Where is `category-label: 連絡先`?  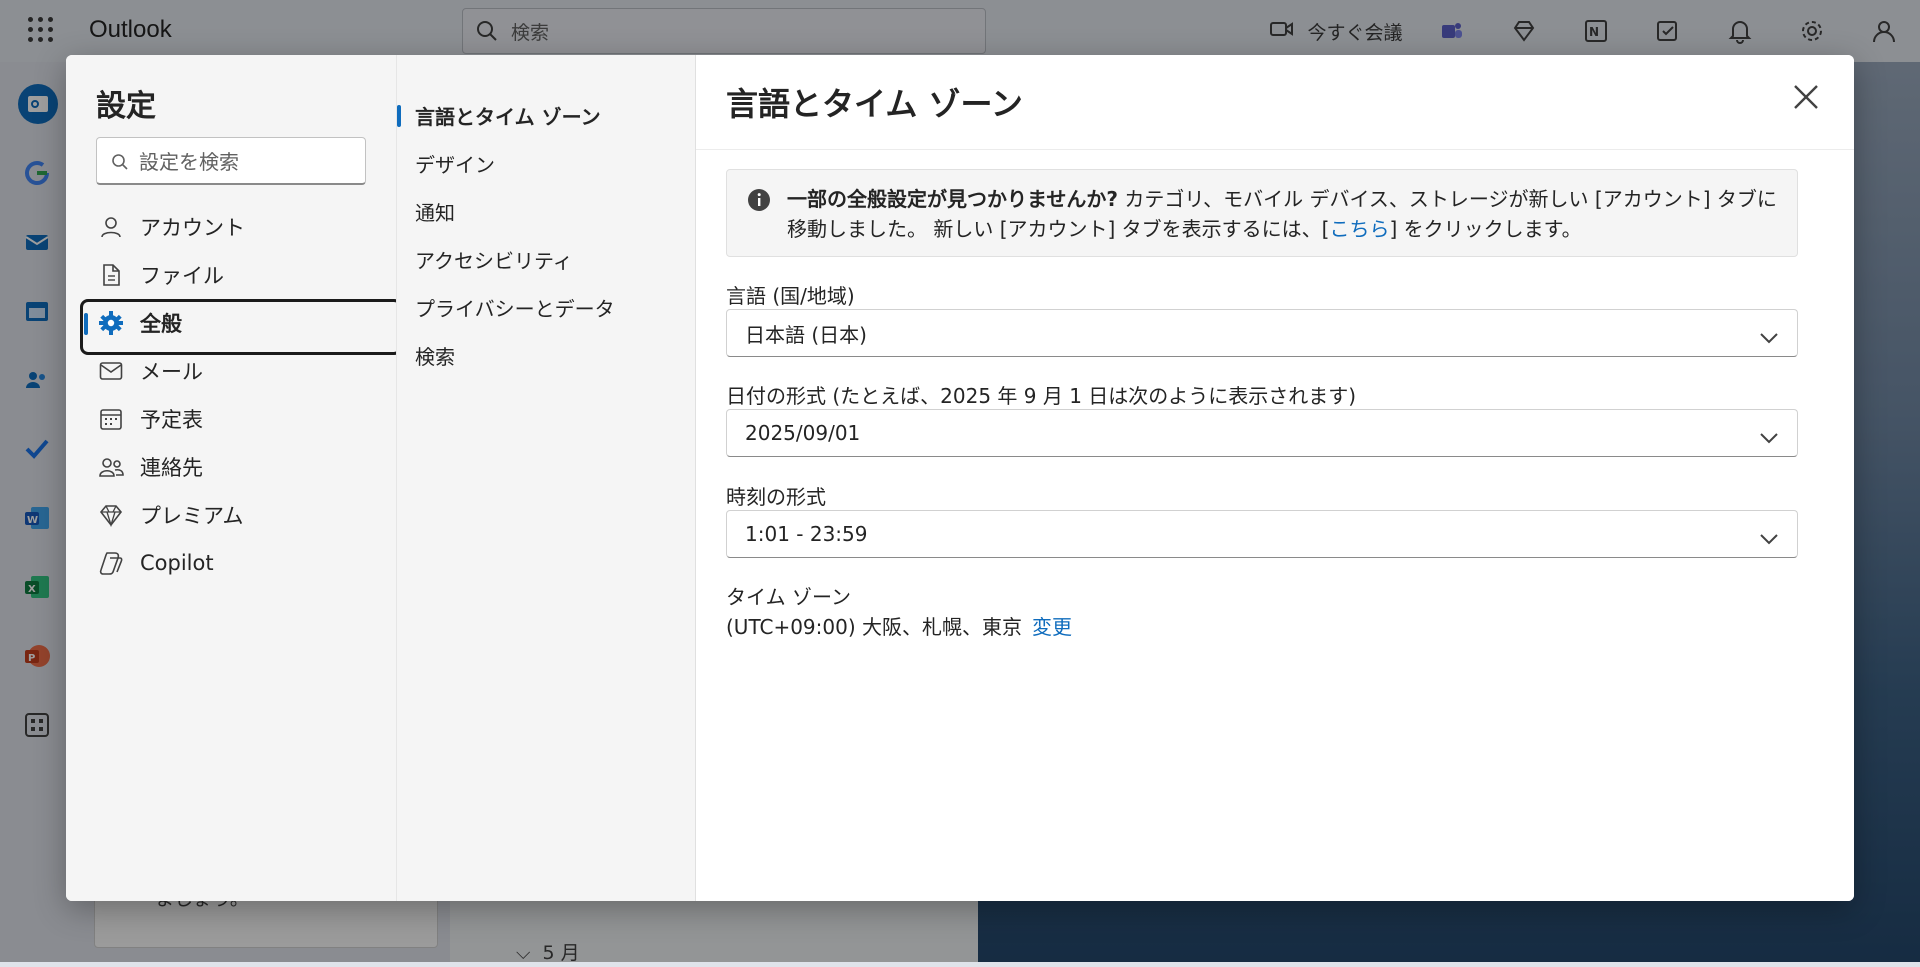 category-label: 連絡先 is located at coordinates (171, 468).